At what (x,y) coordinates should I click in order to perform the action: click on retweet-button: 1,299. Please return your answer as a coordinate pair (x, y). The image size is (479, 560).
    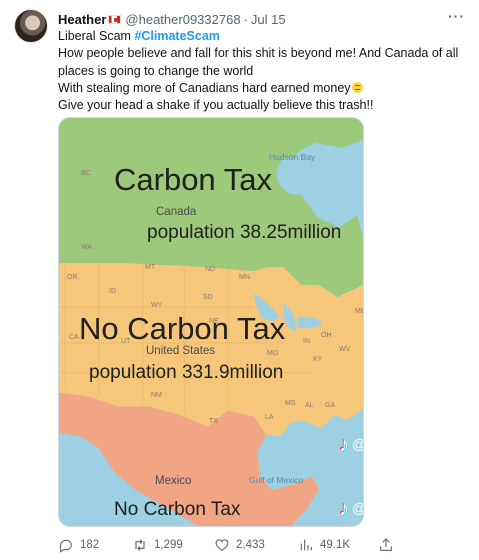
    Looking at the image, I should click on (157, 545).